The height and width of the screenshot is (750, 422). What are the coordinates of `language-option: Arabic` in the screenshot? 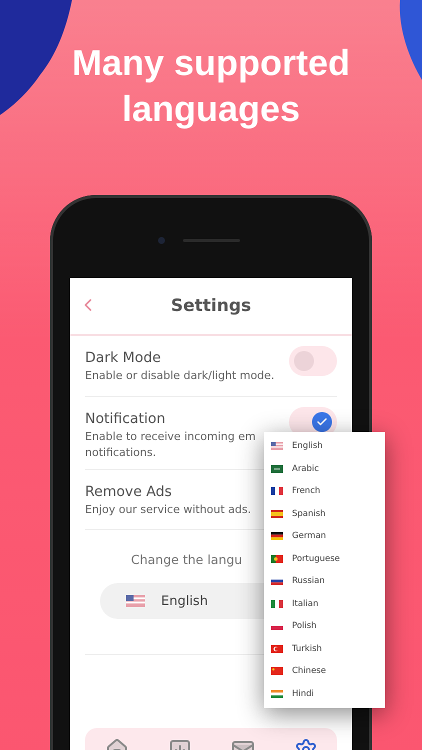 It's located at (324, 469).